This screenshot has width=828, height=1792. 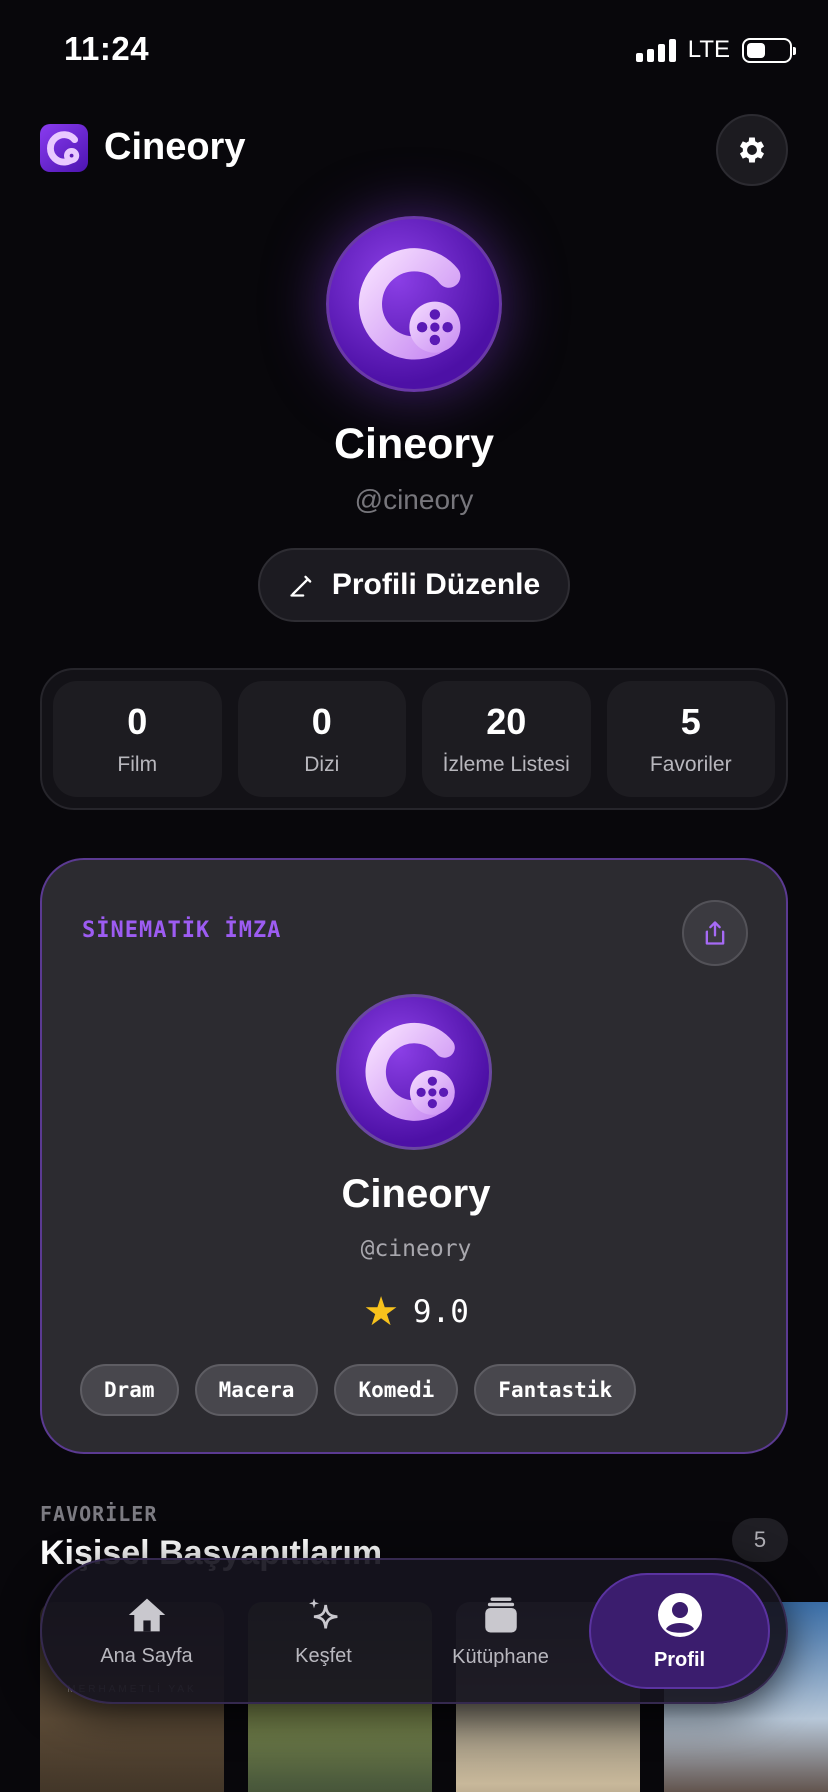 What do you see at coordinates (381, 1312) in the screenshot?
I see `star-icon: ★` at bounding box center [381, 1312].